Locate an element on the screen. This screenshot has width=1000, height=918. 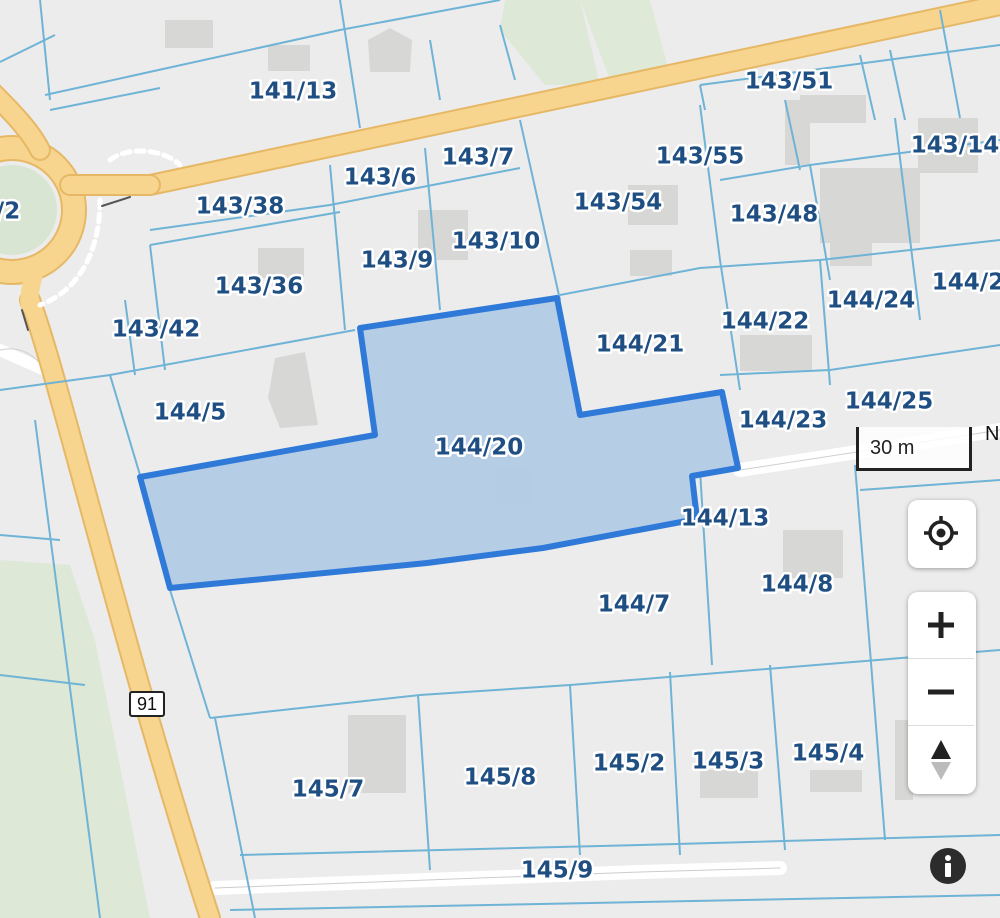
parcel-label: 143/55 is located at coordinates (699, 156).